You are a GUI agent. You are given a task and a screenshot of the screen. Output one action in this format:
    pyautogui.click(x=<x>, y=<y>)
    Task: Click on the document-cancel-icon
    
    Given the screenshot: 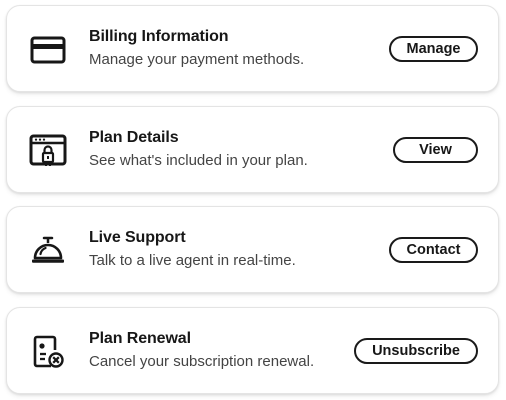 What is the action you would take?
    pyautogui.click(x=48, y=352)
    